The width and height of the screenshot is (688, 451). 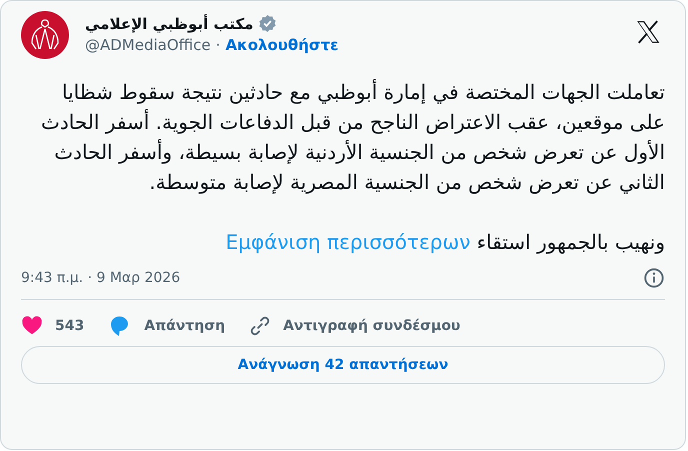 I want to click on read-replies-button: Ανάγνωση 42 απαντήσεων, so click(x=343, y=365).